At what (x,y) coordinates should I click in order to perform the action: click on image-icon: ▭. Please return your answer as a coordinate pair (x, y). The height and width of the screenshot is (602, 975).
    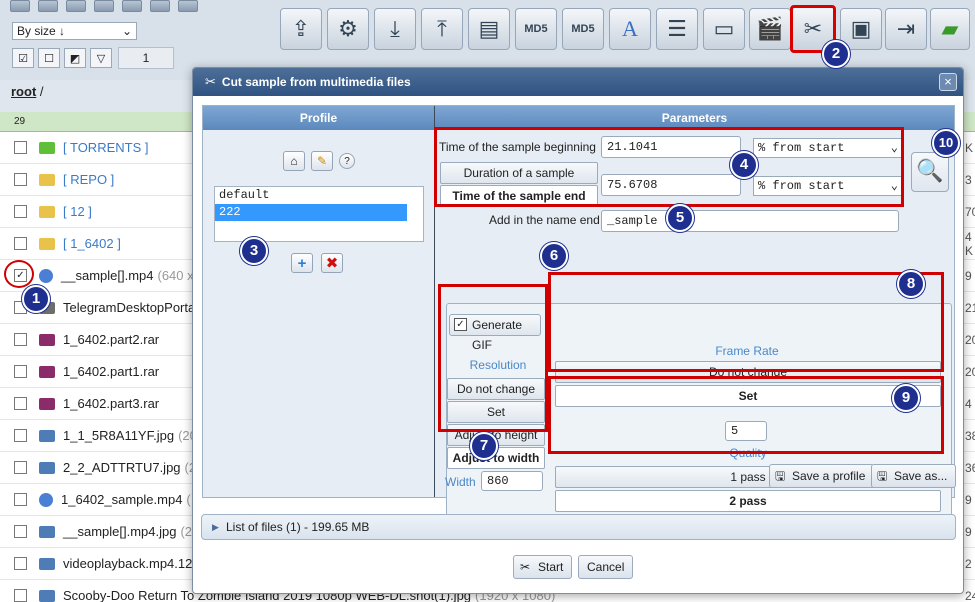
    Looking at the image, I should click on (724, 29).